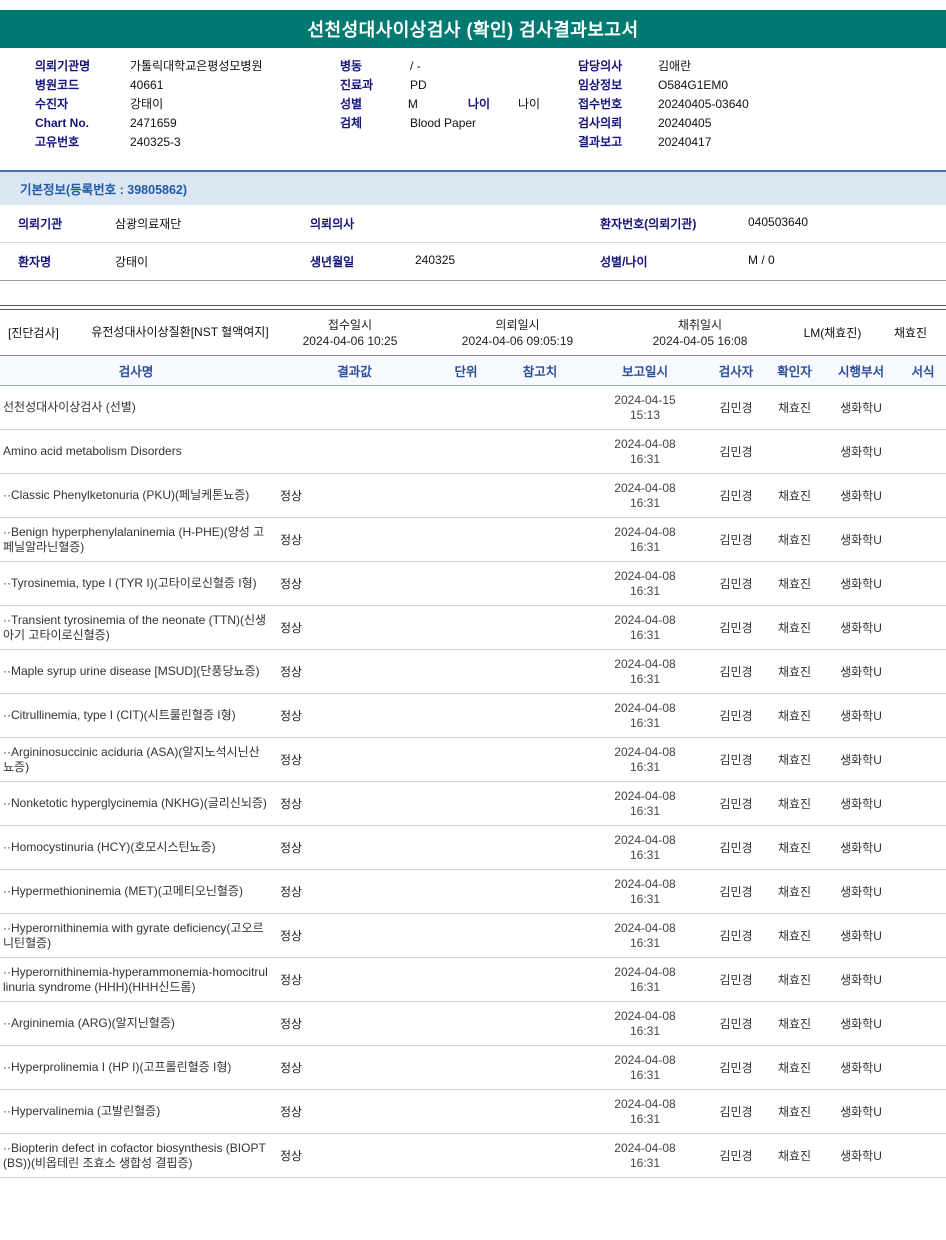 The image size is (946, 1240). Describe the element at coordinates (187, 123) in the screenshot. I see `header-field-row: Chart No. 2471659` at that location.